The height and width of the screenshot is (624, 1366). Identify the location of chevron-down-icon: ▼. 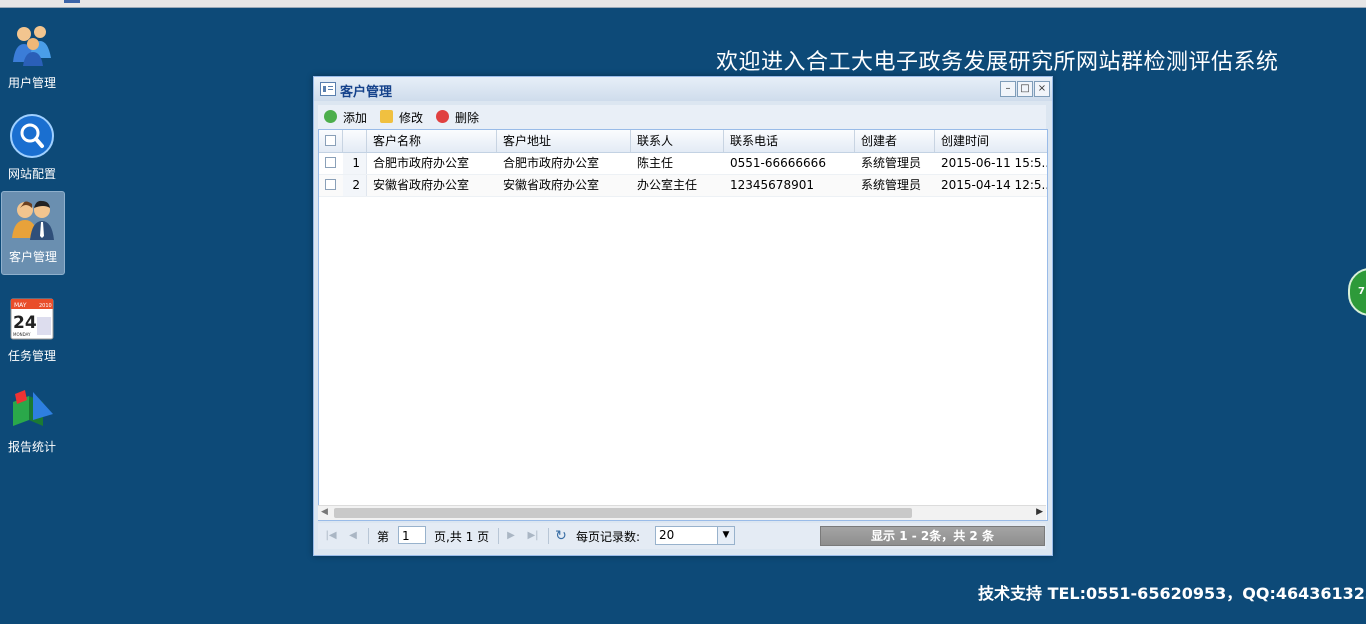
(725, 535).